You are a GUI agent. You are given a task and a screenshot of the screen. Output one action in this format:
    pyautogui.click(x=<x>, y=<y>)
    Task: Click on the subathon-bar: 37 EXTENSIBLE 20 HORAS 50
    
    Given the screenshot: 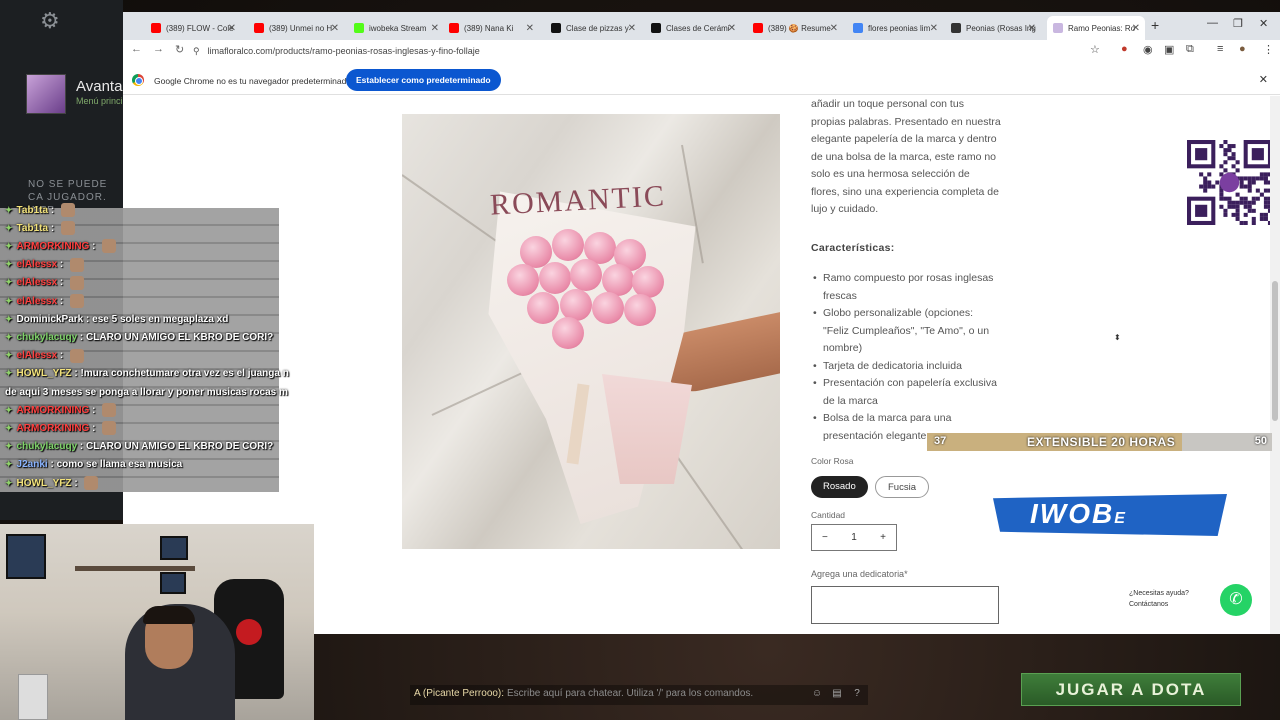 What is the action you would take?
    pyautogui.click(x=1099, y=442)
    